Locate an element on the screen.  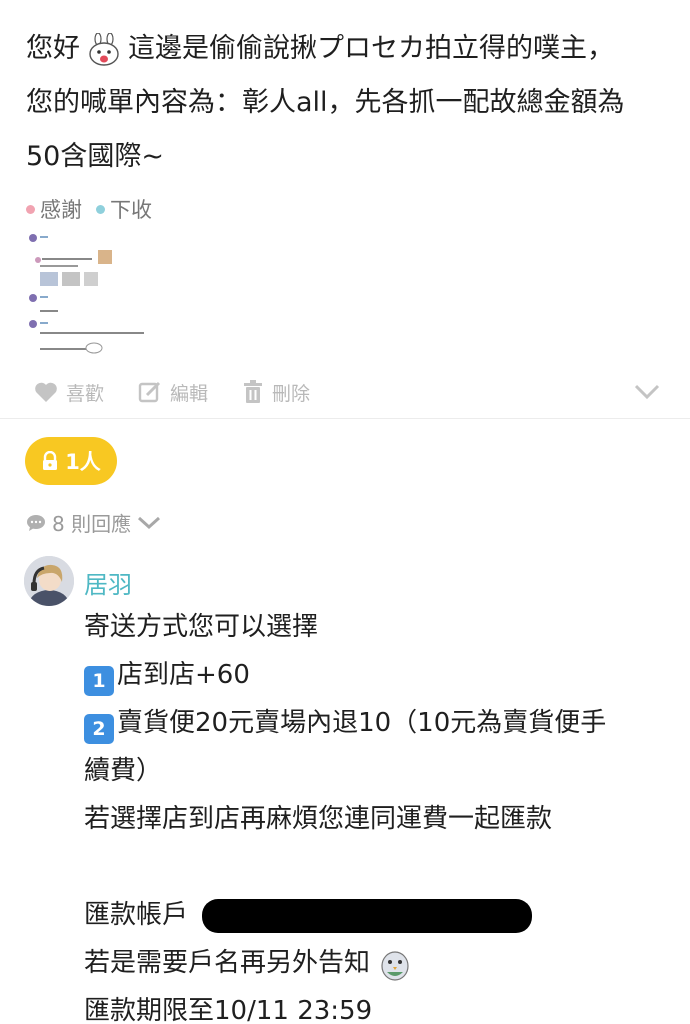
redacted-account-number is located at coordinates (367, 915).